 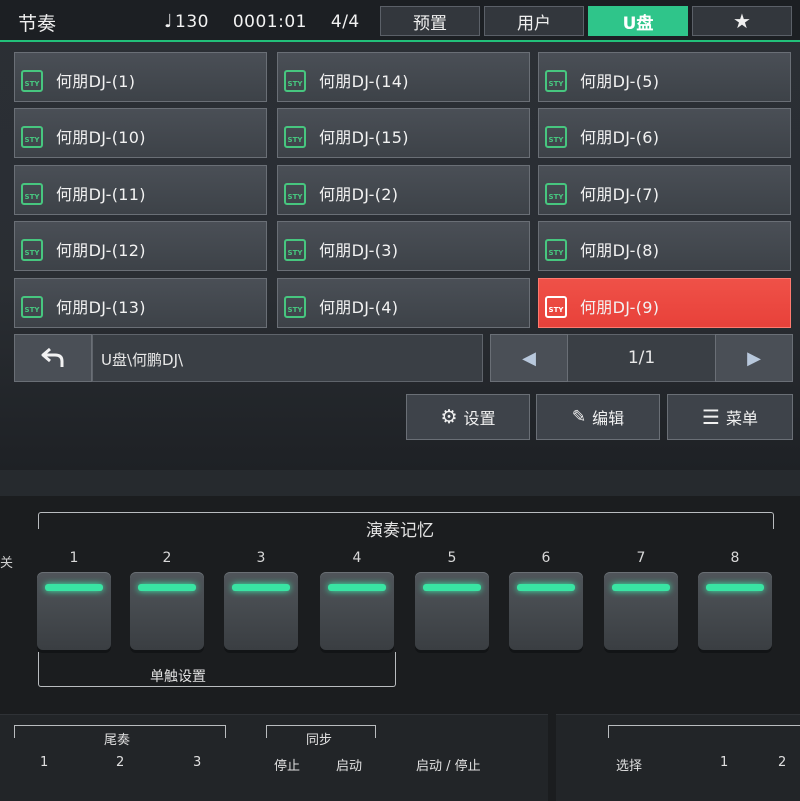 I want to click on start-stop-label: 启动 / 停止, so click(x=448, y=766).